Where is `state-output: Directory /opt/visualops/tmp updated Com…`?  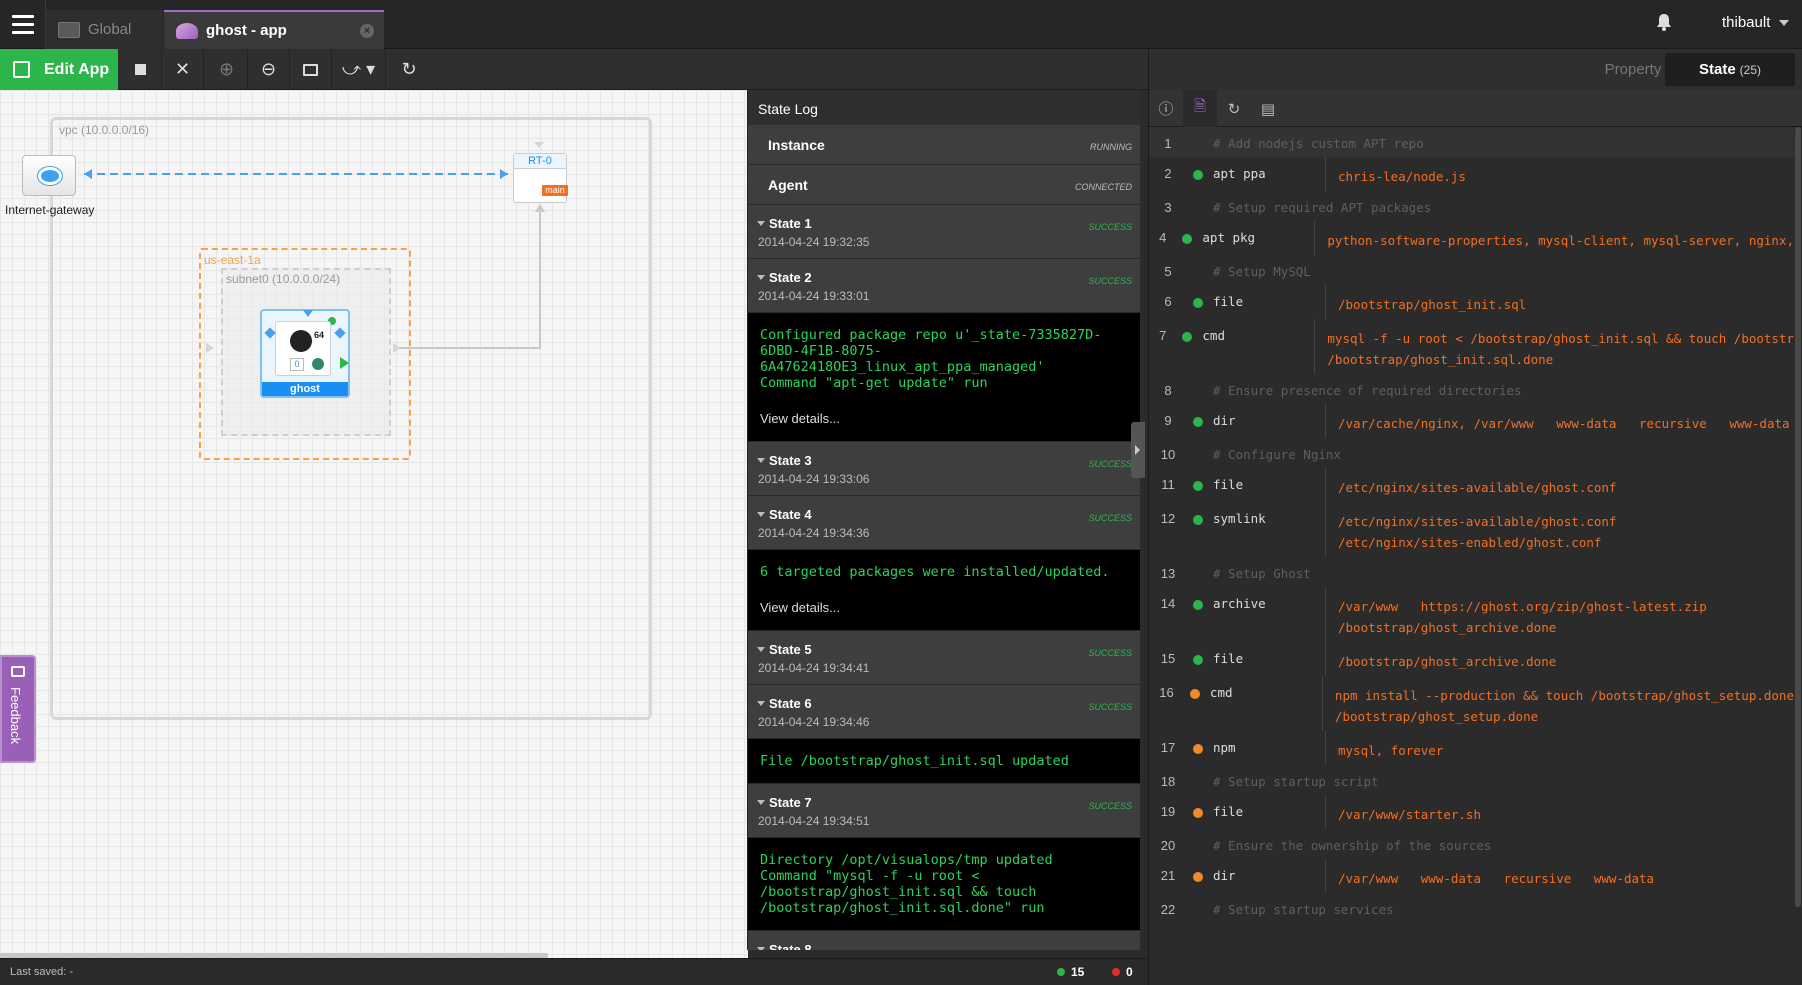 state-output: Directory /opt/visualops/tmp updated Com… is located at coordinates (944, 884).